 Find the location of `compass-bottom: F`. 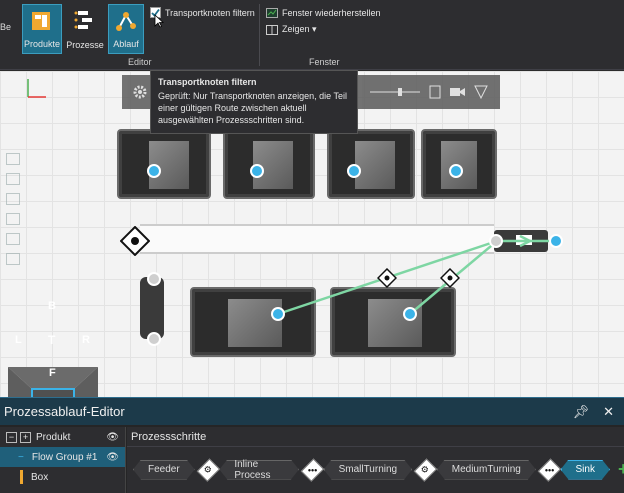

compass-bottom: F is located at coordinates (52, 373).